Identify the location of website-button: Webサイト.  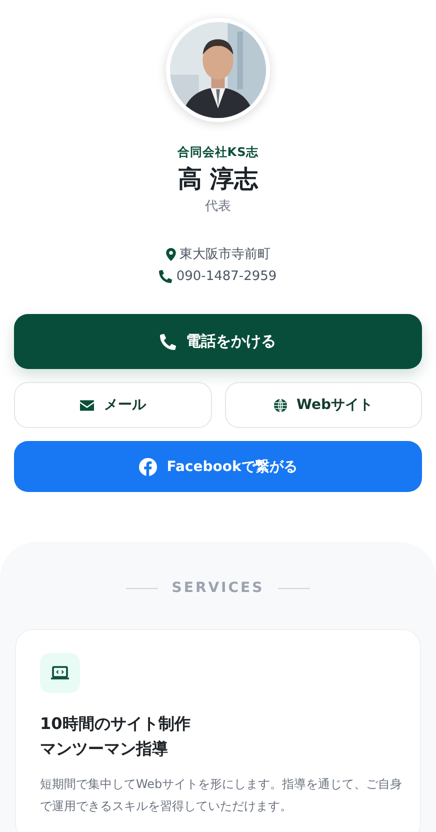
(323, 405).